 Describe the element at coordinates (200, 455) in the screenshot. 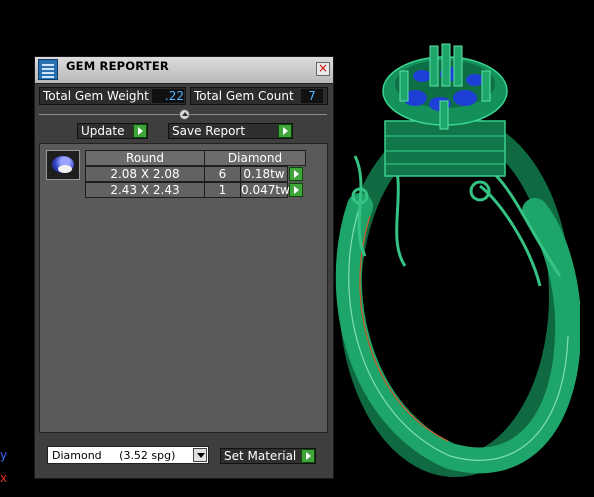

I see `chevron-down-icon` at that location.